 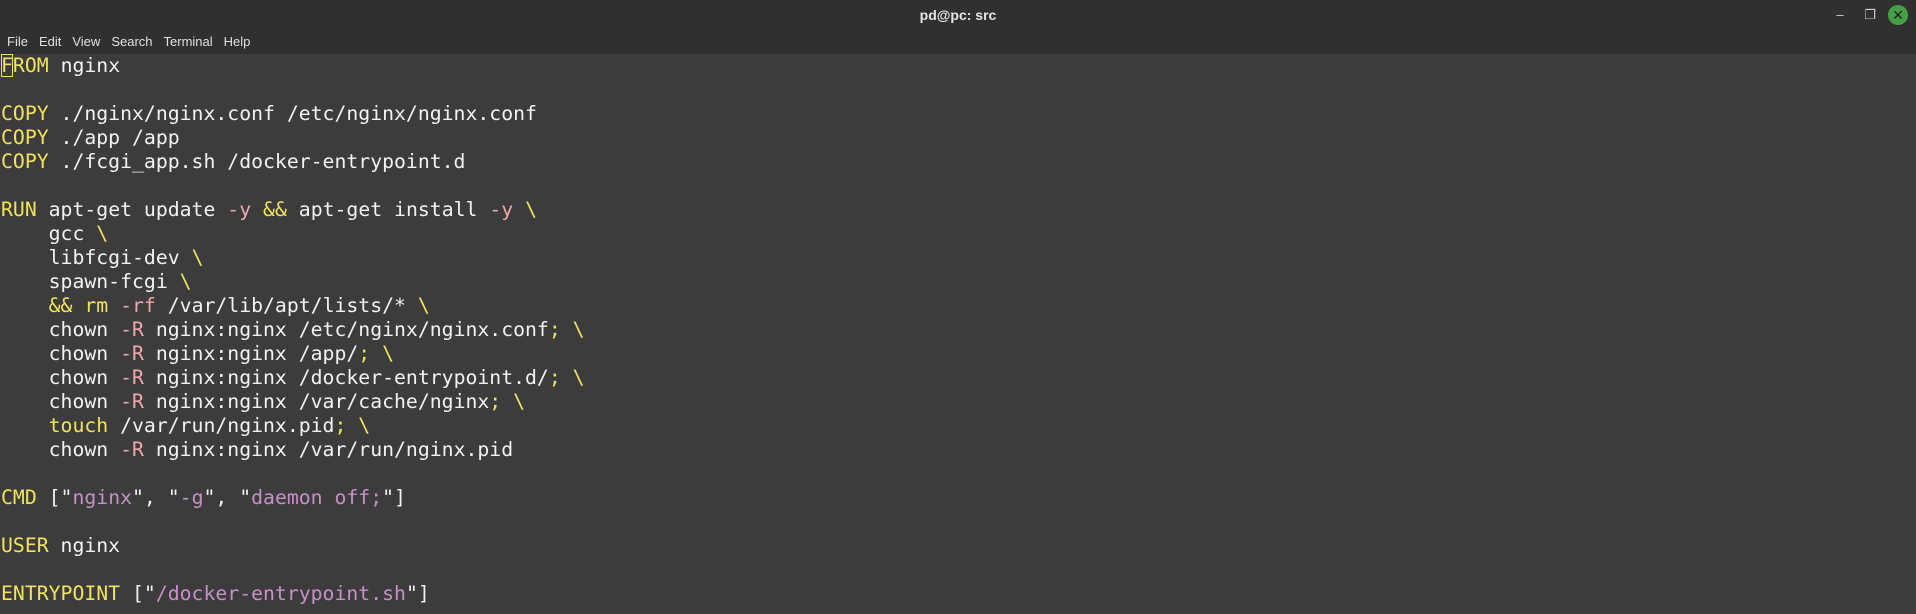 I want to click on code-token: daemon off;, so click(x=317, y=497).